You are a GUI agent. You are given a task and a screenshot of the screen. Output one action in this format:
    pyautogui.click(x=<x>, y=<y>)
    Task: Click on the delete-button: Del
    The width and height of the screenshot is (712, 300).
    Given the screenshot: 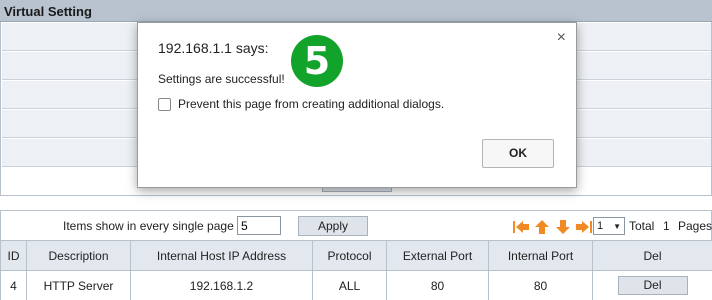 What is the action you would take?
    pyautogui.click(x=652, y=285)
    